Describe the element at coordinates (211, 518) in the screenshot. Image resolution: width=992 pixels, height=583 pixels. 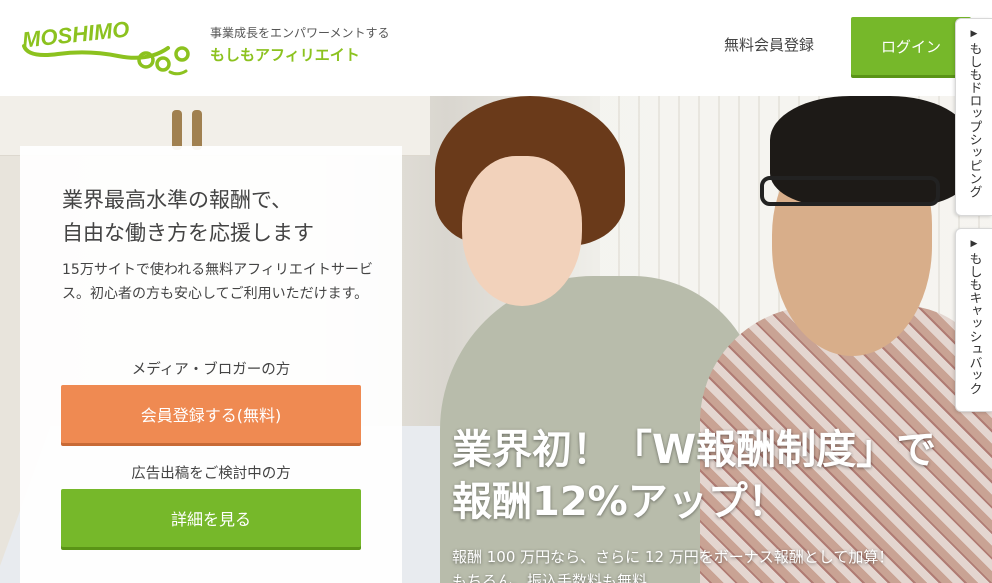
I see `view-details-button: 詳細を見る` at that location.